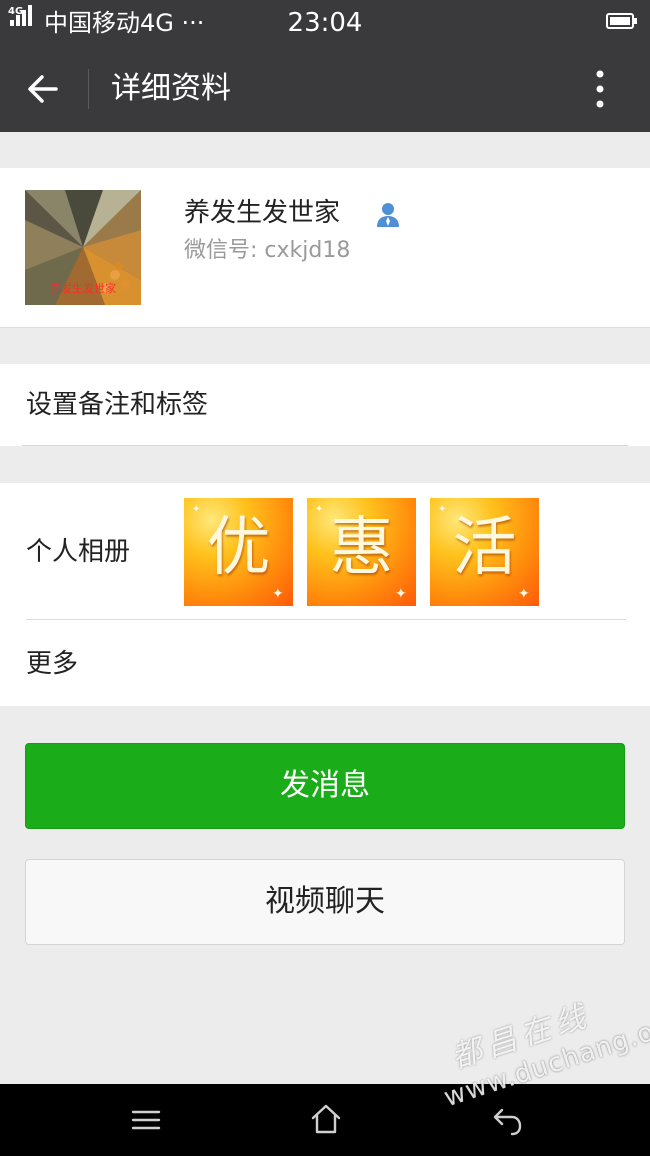 The height and width of the screenshot is (1156, 650). I want to click on avatar-image: 养发生发世家, so click(83, 247).